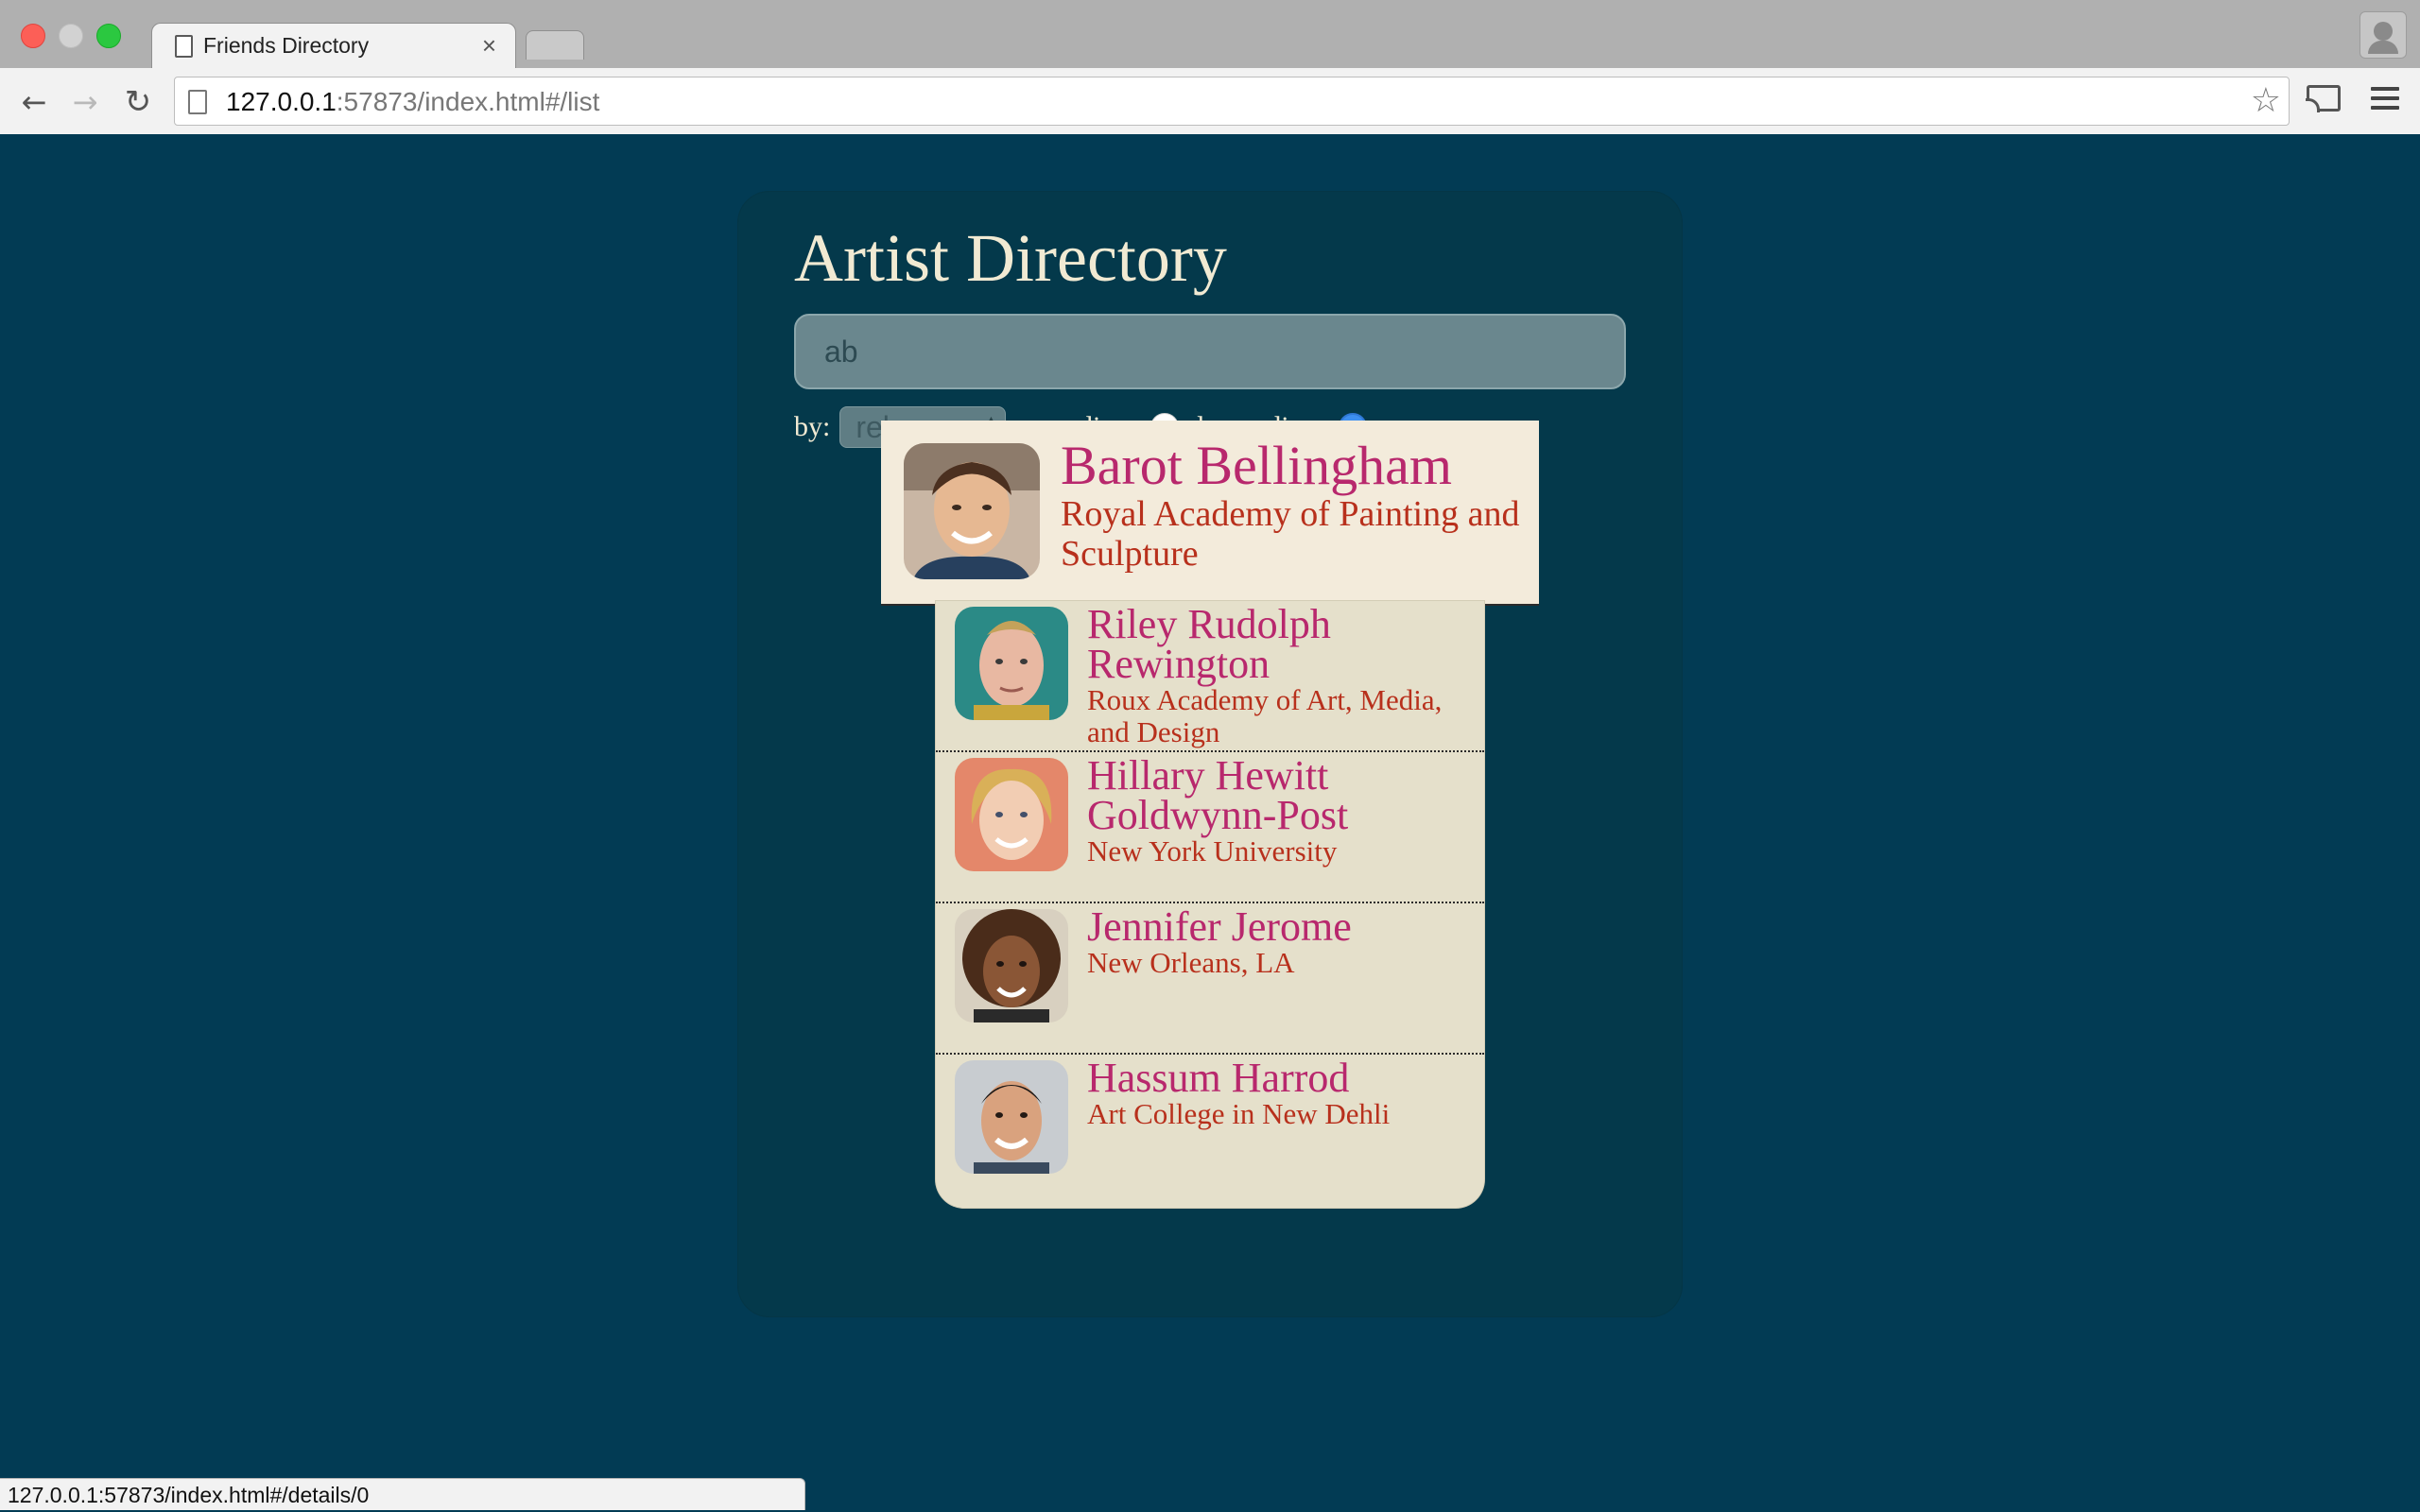 This screenshot has height=1512, width=2420. Describe the element at coordinates (489, 45) in the screenshot. I see `tab-close-icon: ×` at that location.